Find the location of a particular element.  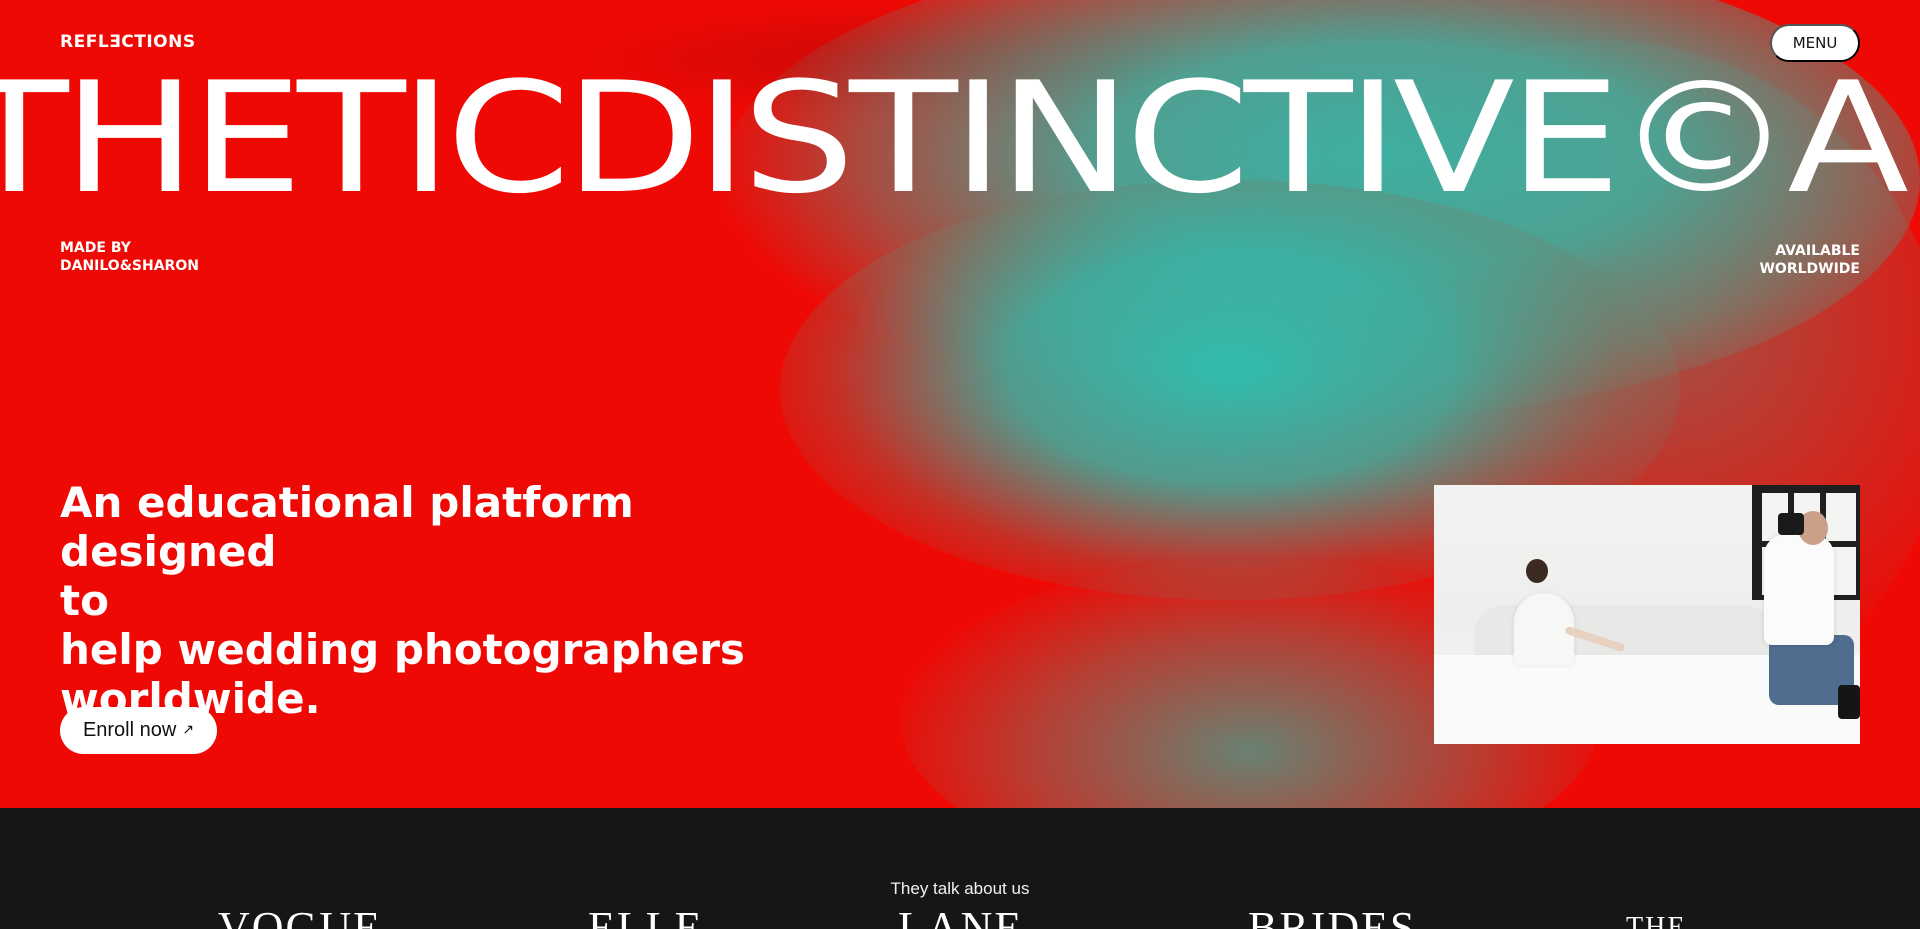

enroll-now-label: Enroll now is located at coordinates (129, 730).